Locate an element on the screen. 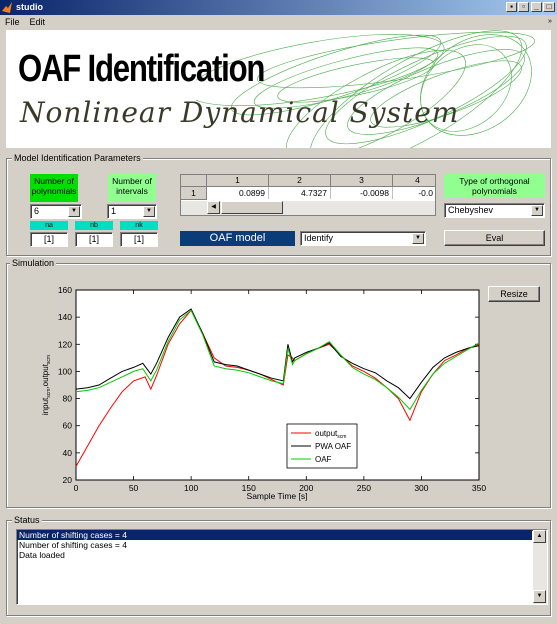 The height and width of the screenshot is (624, 557). y-tick-label: 160 is located at coordinates (65, 290).